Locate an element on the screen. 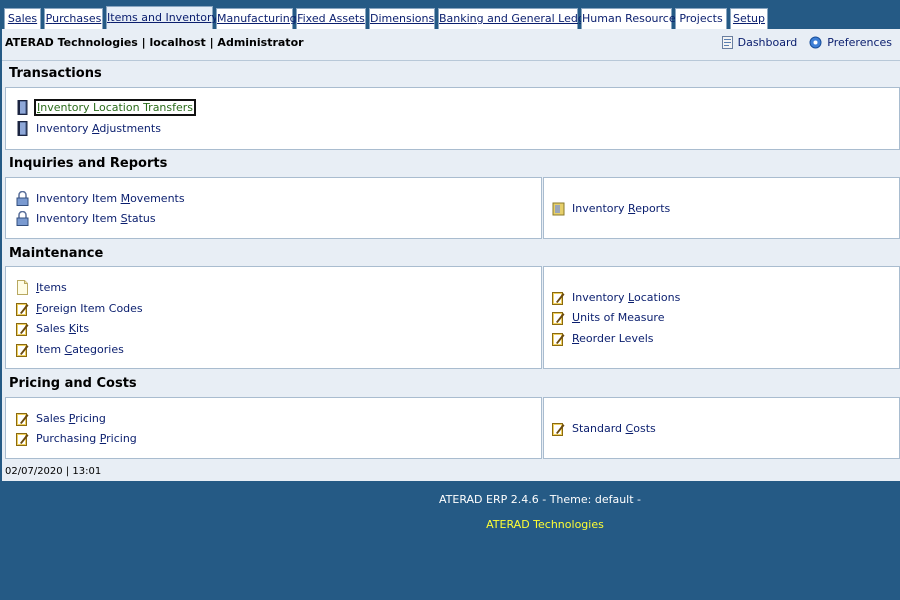 The width and height of the screenshot is (900, 600). gear-icon is located at coordinates (815, 42).